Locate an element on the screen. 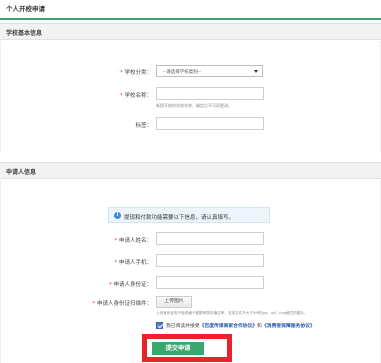 The height and width of the screenshot is (363, 381). tags-input is located at coordinates (210, 123).